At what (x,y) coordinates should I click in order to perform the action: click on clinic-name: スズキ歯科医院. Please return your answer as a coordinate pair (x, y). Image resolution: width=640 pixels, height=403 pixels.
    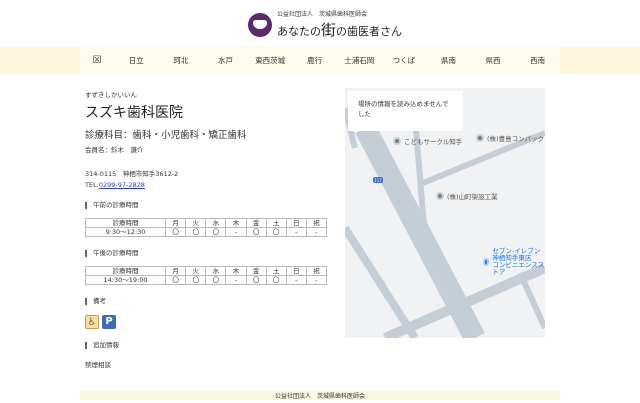
    Looking at the image, I should click on (134, 113).